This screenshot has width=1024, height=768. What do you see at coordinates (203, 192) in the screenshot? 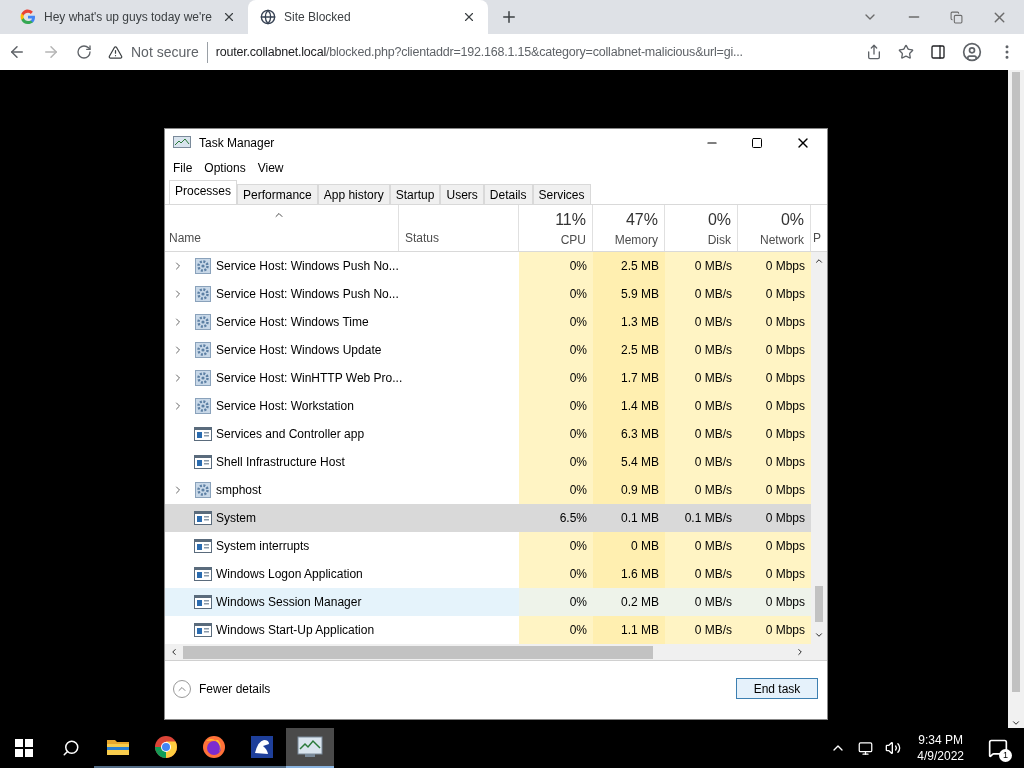
I see `tab: Processes` at bounding box center [203, 192].